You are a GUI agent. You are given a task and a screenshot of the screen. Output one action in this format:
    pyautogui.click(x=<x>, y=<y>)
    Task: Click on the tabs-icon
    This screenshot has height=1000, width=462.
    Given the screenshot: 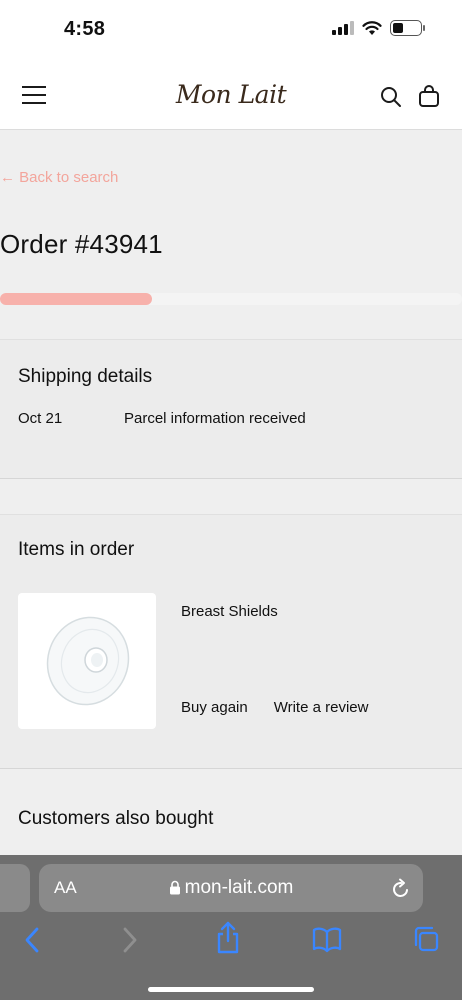 What is the action you would take?
    pyautogui.click(x=426, y=939)
    